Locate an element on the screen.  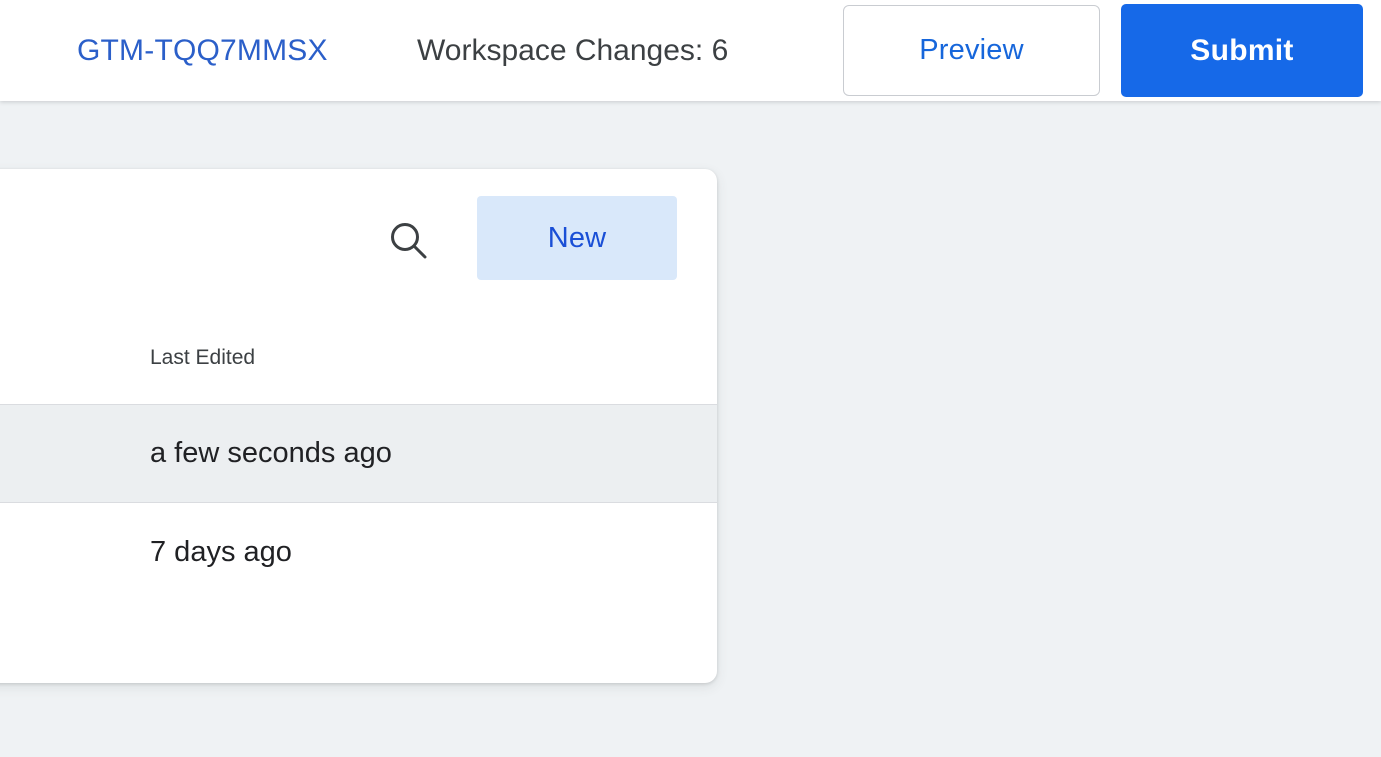
workspace-changes-label: Workspace Changes: 6 is located at coordinates (573, 50).